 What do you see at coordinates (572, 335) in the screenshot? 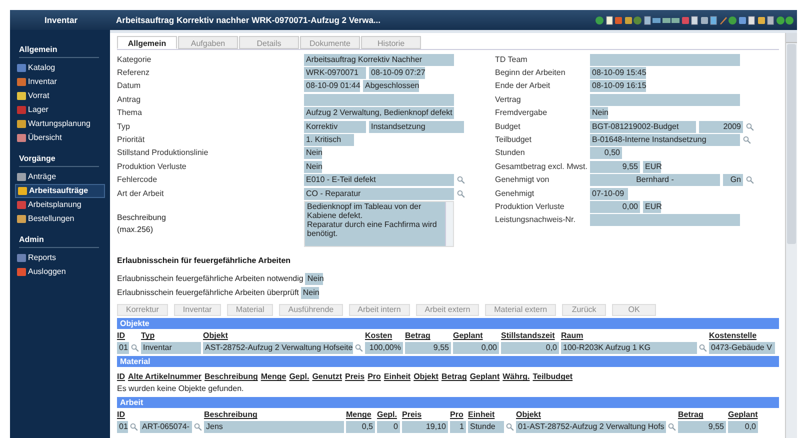
I see `column-header: Raum` at bounding box center [572, 335].